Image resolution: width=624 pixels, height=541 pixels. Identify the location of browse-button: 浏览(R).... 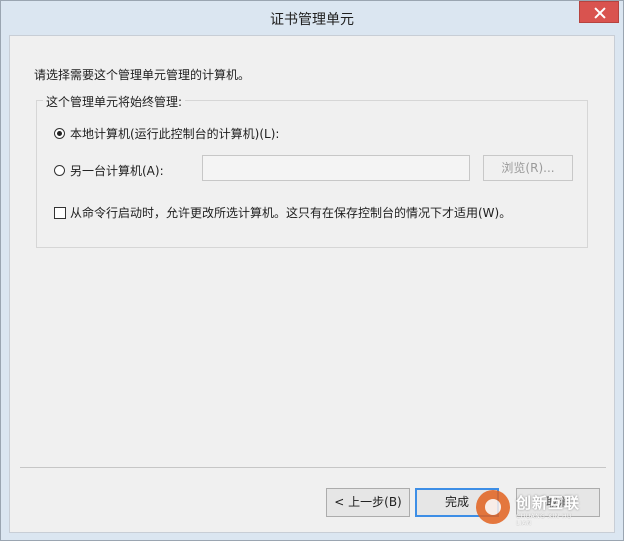
(528, 168).